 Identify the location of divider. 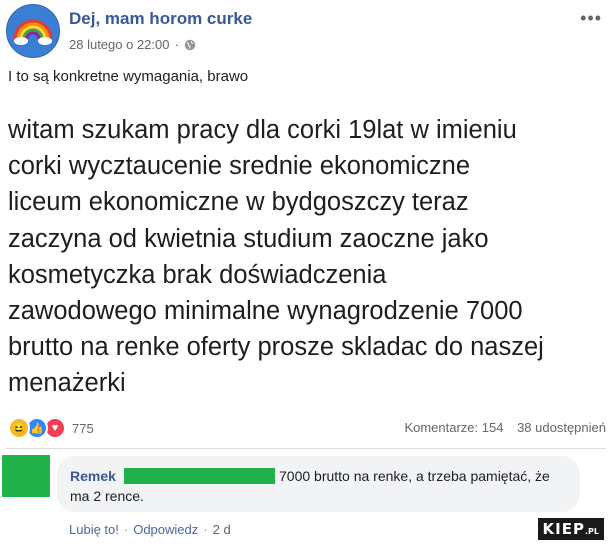
(306, 448).